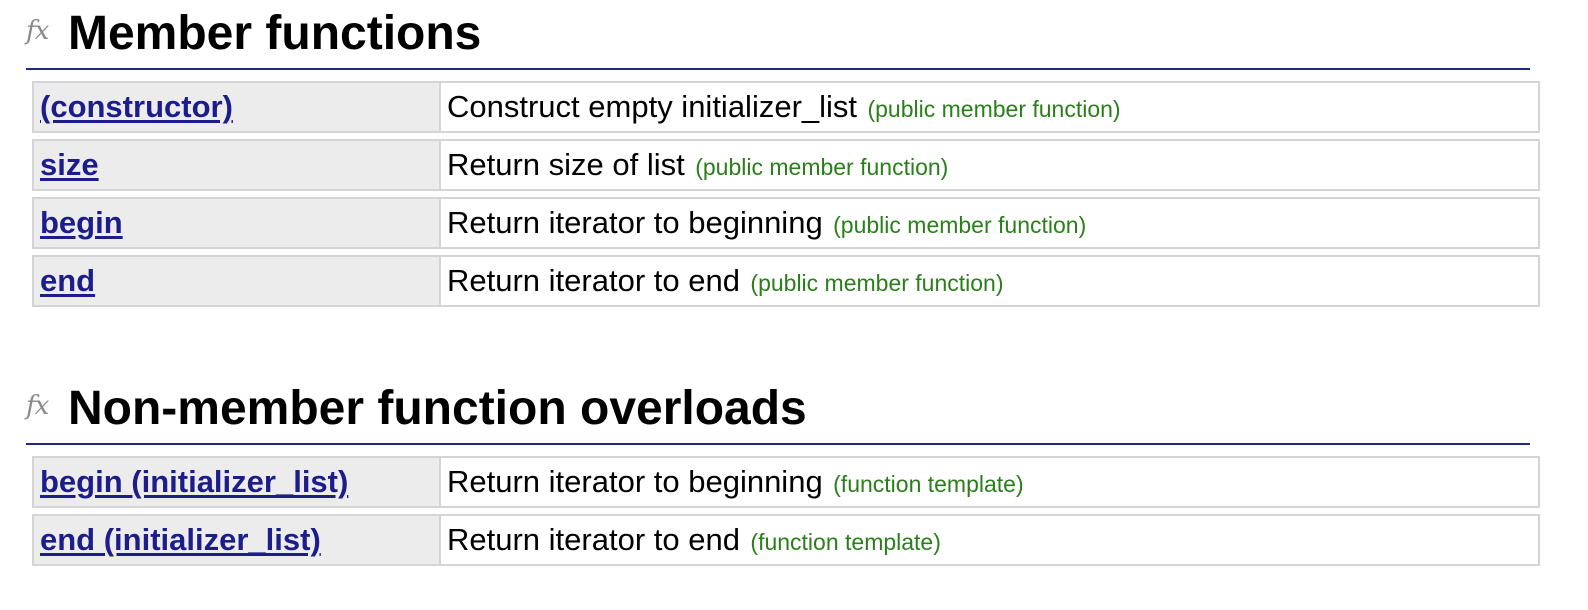 The height and width of the screenshot is (610, 1588). What do you see at coordinates (275, 33) in the screenshot?
I see `section-title: Member functions` at bounding box center [275, 33].